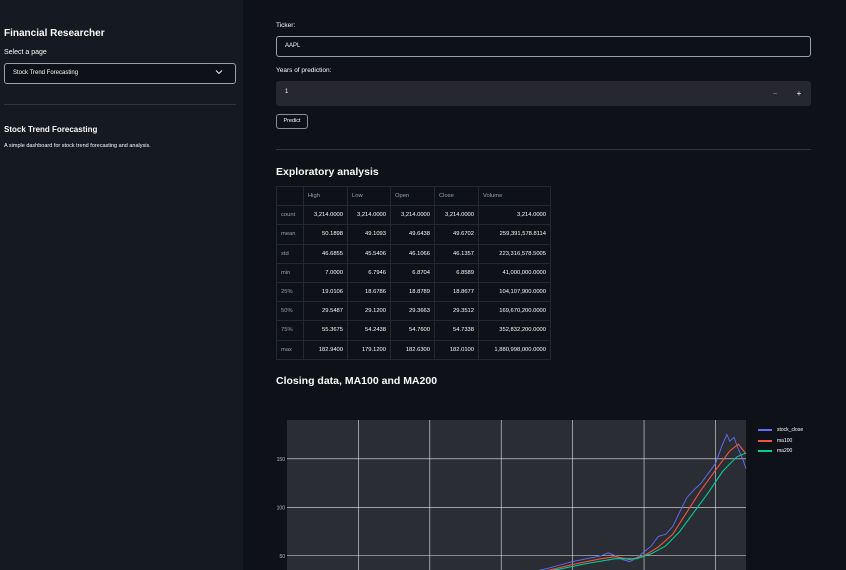 Image resolution: width=846 pixels, height=570 pixels. What do you see at coordinates (456, 292) in the screenshot?
I see `table-cell: 18.8677` at bounding box center [456, 292].